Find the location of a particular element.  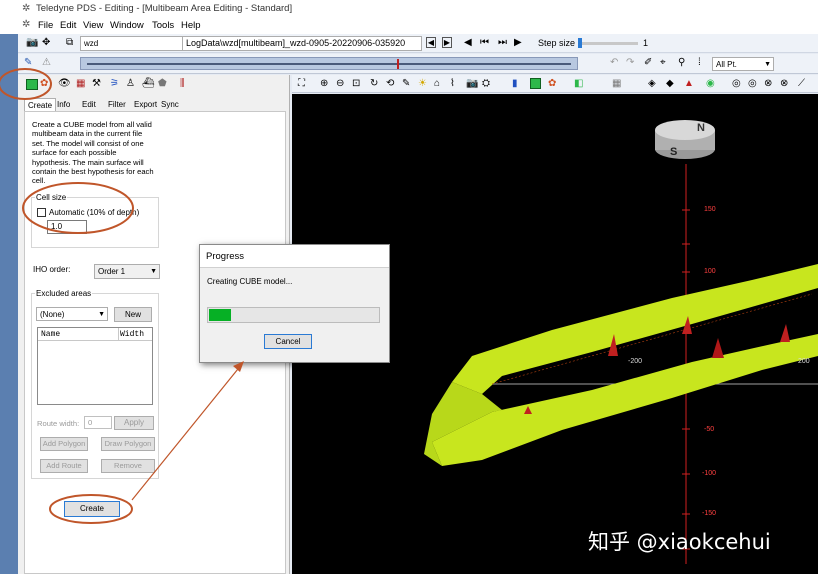

apply-button: Apply is located at coordinates (134, 423).